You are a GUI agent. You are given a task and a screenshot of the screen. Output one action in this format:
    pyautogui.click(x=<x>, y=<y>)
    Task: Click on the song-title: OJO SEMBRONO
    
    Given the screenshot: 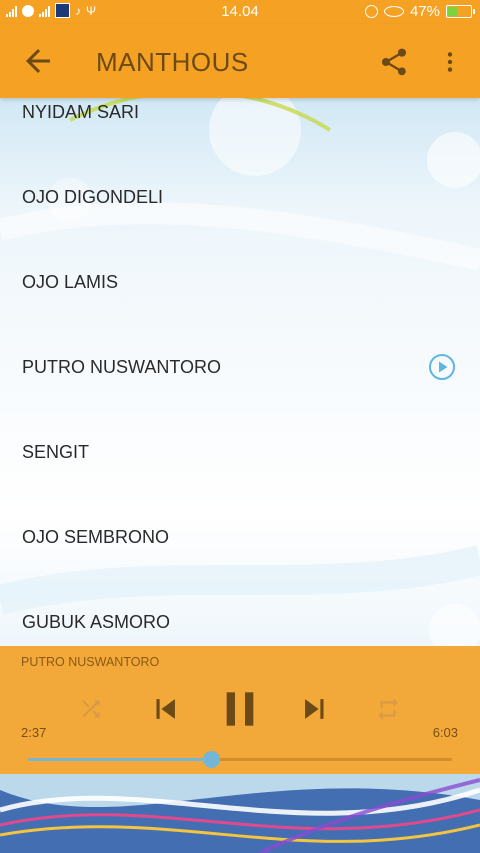 What is the action you would take?
    pyautogui.click(x=96, y=537)
    